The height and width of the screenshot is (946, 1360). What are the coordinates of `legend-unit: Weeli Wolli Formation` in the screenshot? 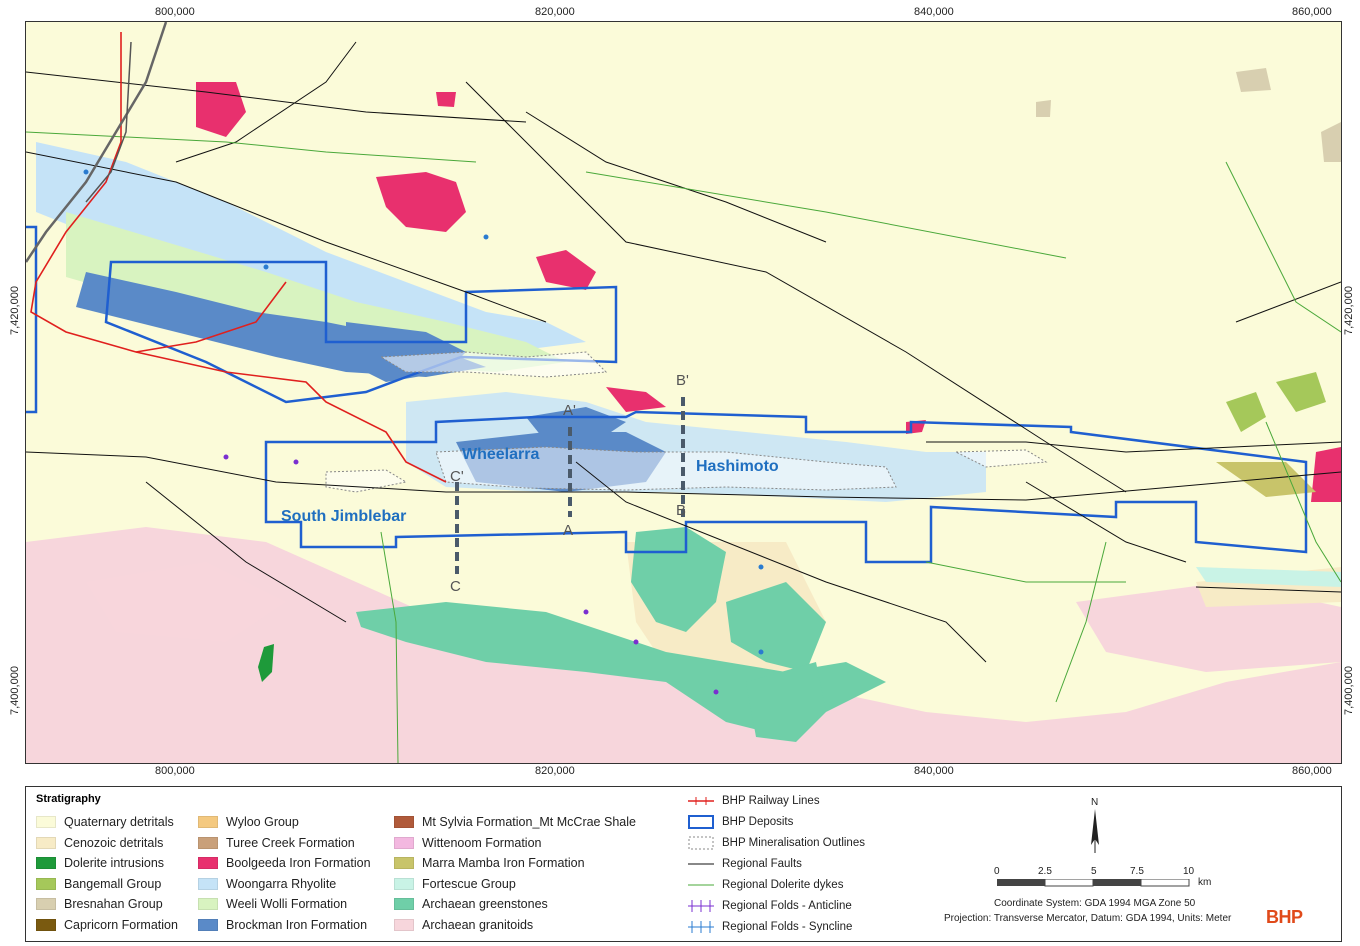 It's located at (272, 904).